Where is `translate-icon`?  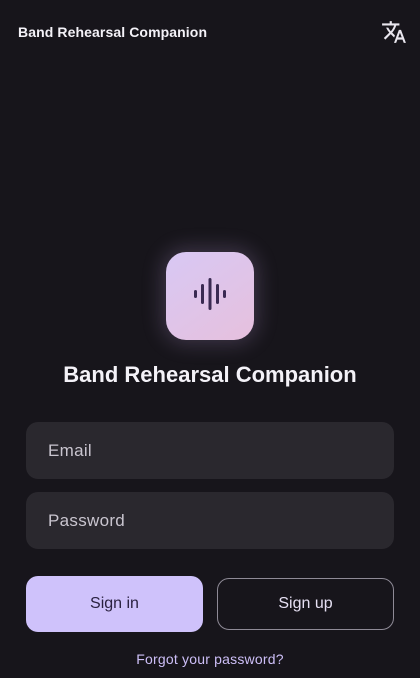 translate-icon is located at coordinates (394, 34).